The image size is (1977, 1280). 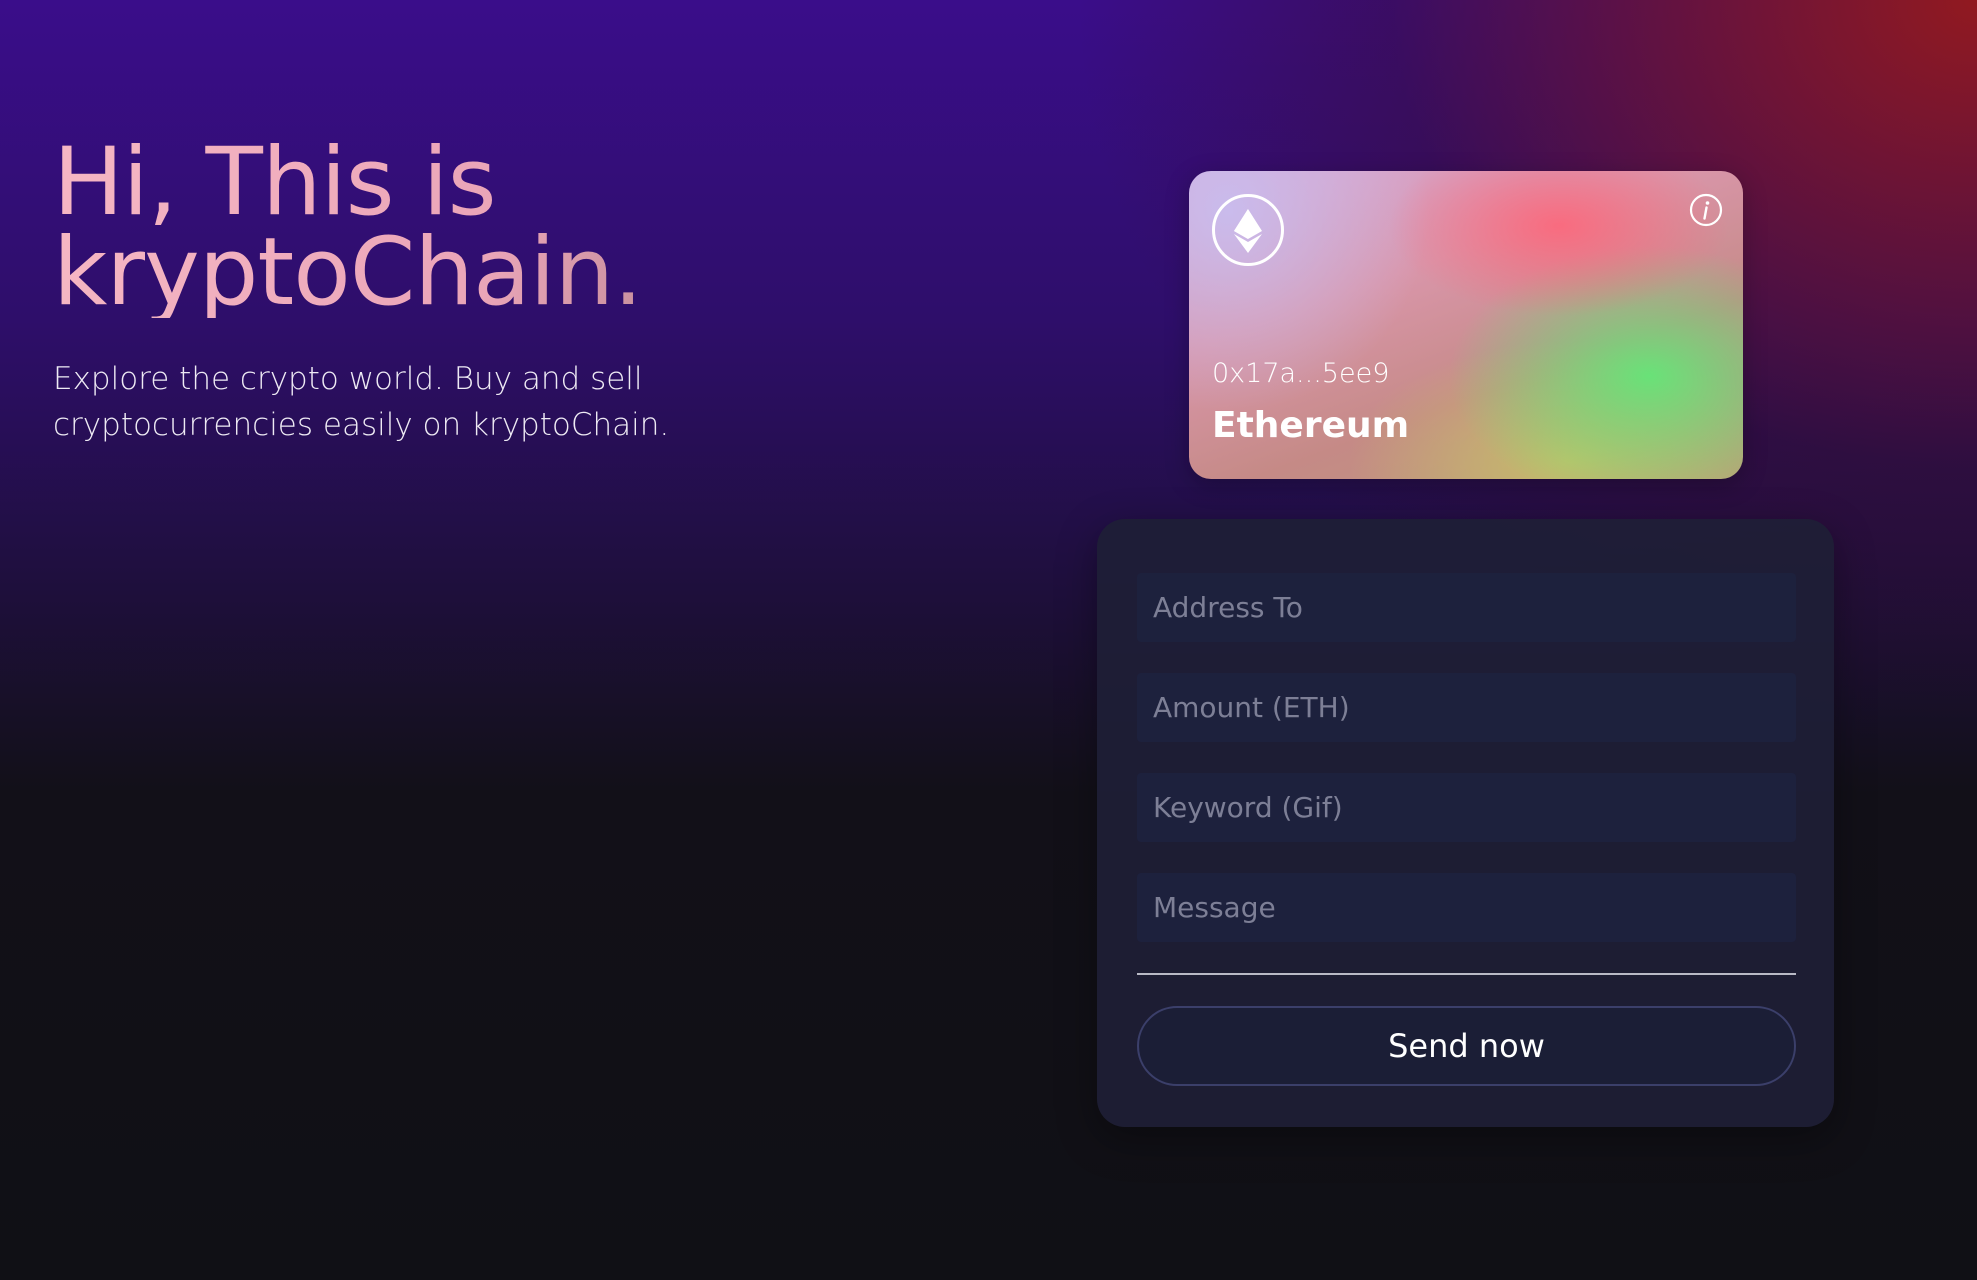 What do you see at coordinates (348, 272) in the screenshot?
I see `hero-title-line2: kryptoChain.` at bounding box center [348, 272].